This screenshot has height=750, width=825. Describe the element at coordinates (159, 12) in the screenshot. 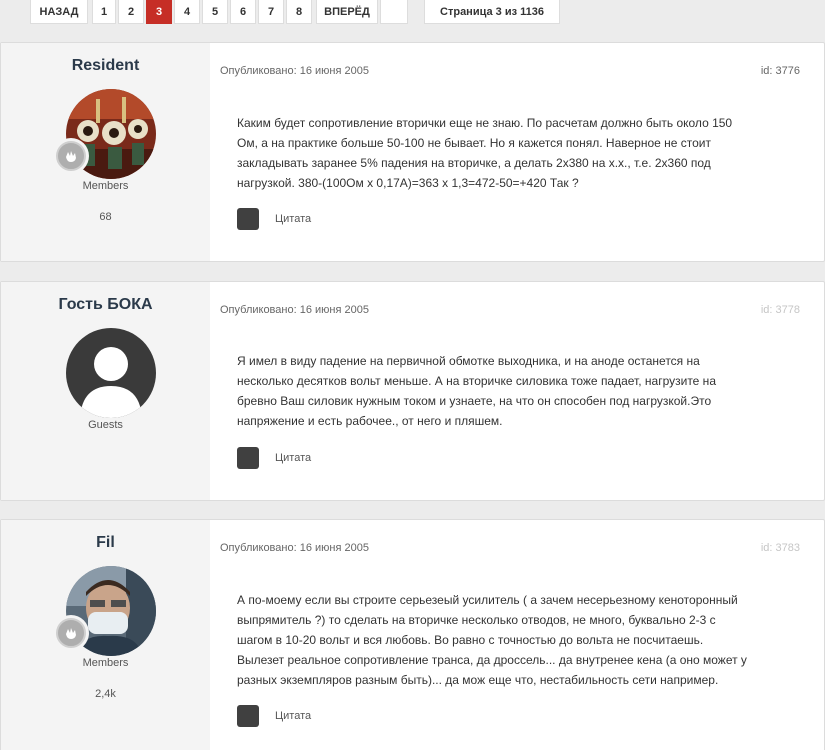

I see `page-link-3-current: 3` at that location.